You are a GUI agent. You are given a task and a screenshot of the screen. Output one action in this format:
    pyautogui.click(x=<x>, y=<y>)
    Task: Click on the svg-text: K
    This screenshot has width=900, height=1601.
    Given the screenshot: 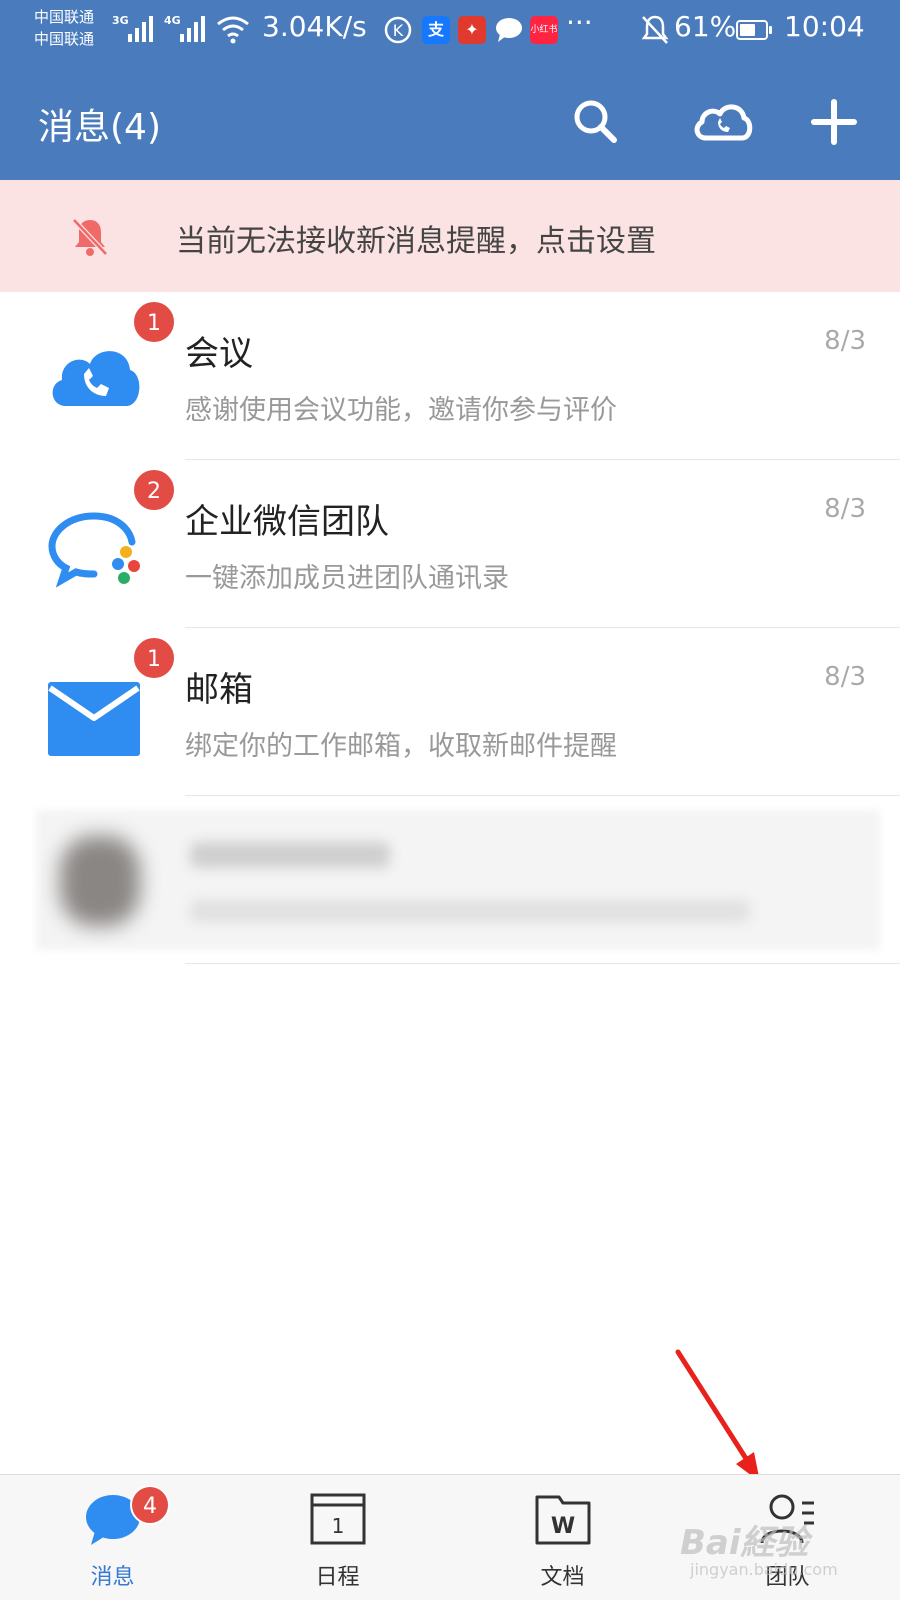 What is the action you would take?
    pyautogui.click(x=398, y=30)
    